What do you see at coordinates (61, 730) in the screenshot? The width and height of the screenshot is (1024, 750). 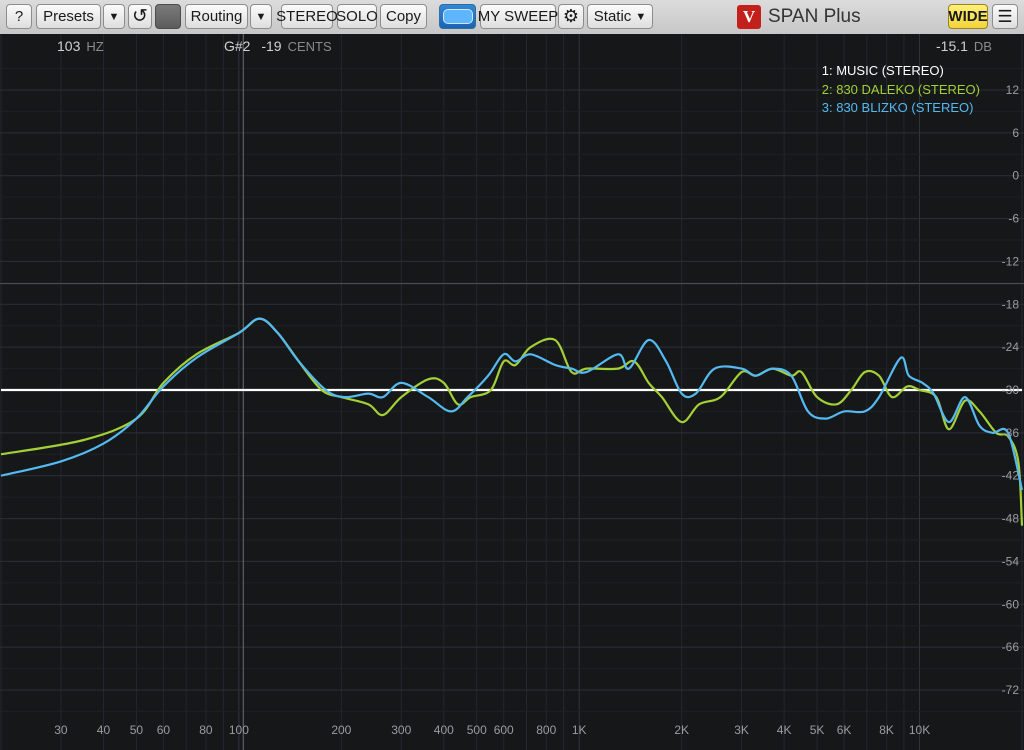 I see `x-tick-label: 30` at bounding box center [61, 730].